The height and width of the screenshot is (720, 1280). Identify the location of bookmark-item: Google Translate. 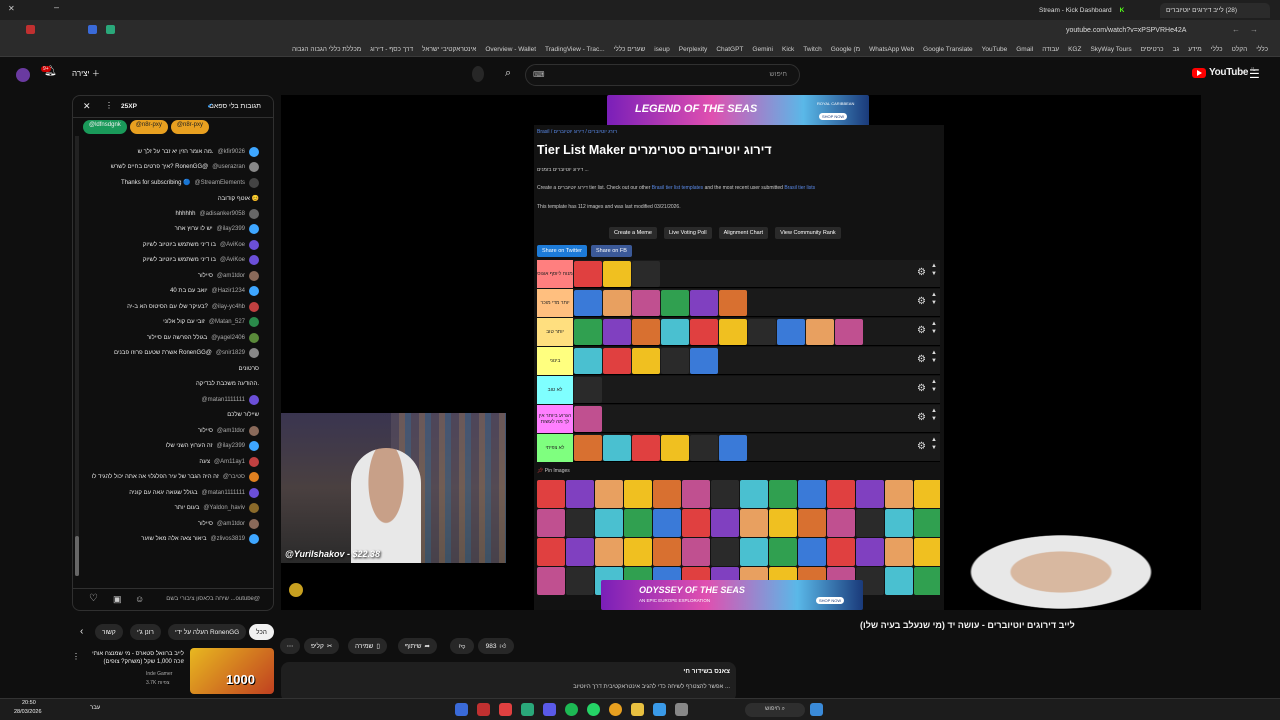
(948, 49).